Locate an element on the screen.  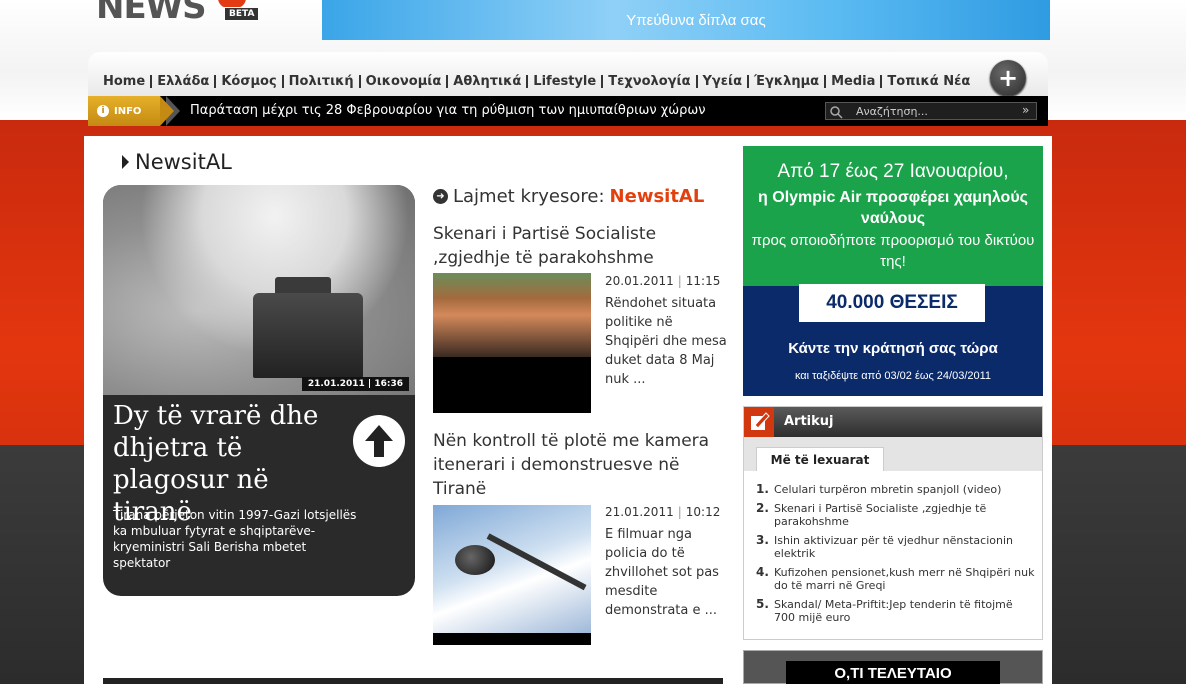
search-submit-button: » is located at coordinates (1025, 110).